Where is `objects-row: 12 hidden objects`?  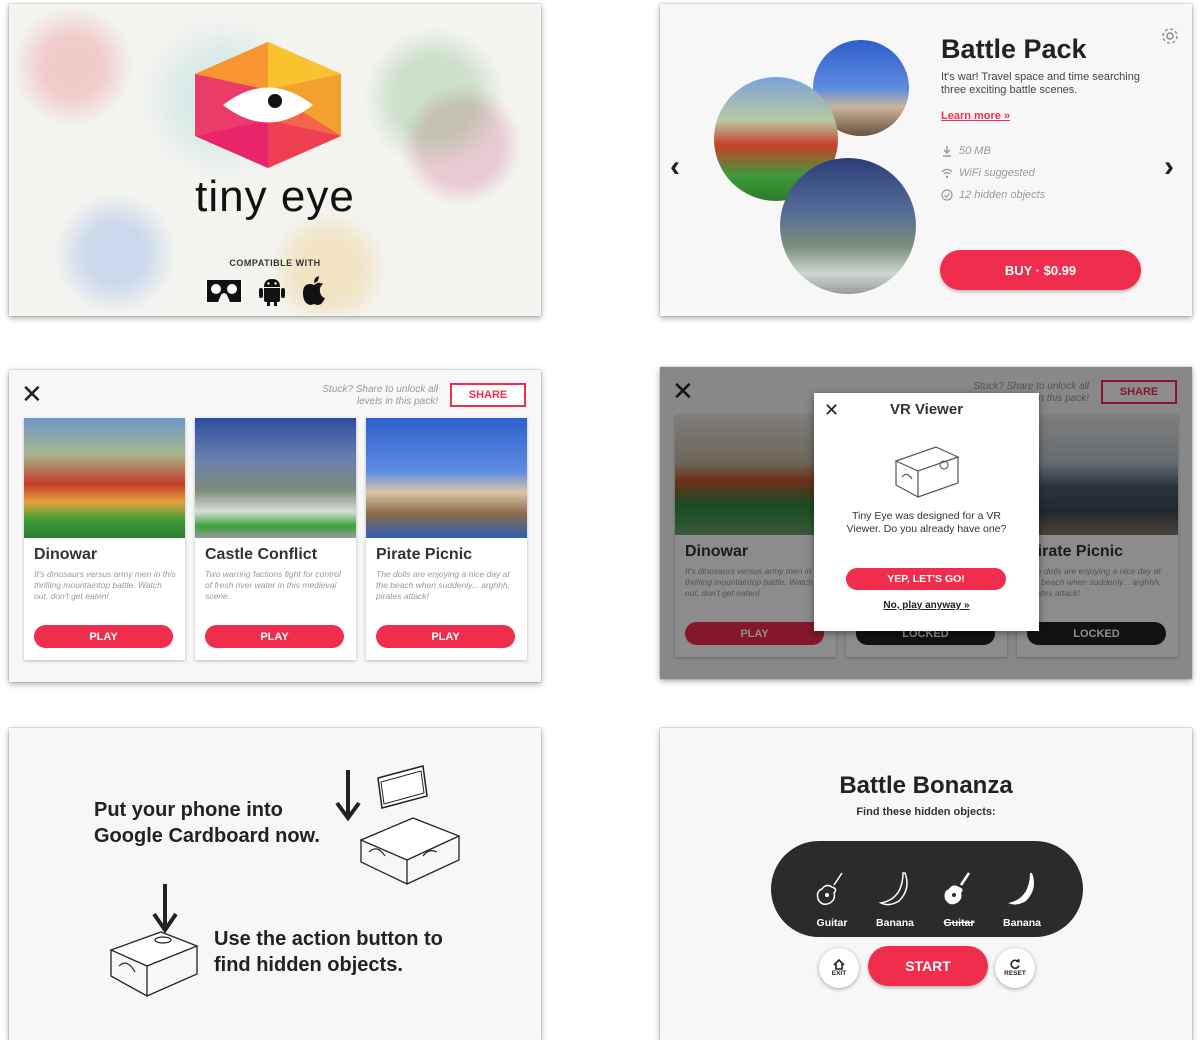 objects-row: 12 hidden objects is located at coordinates (993, 195).